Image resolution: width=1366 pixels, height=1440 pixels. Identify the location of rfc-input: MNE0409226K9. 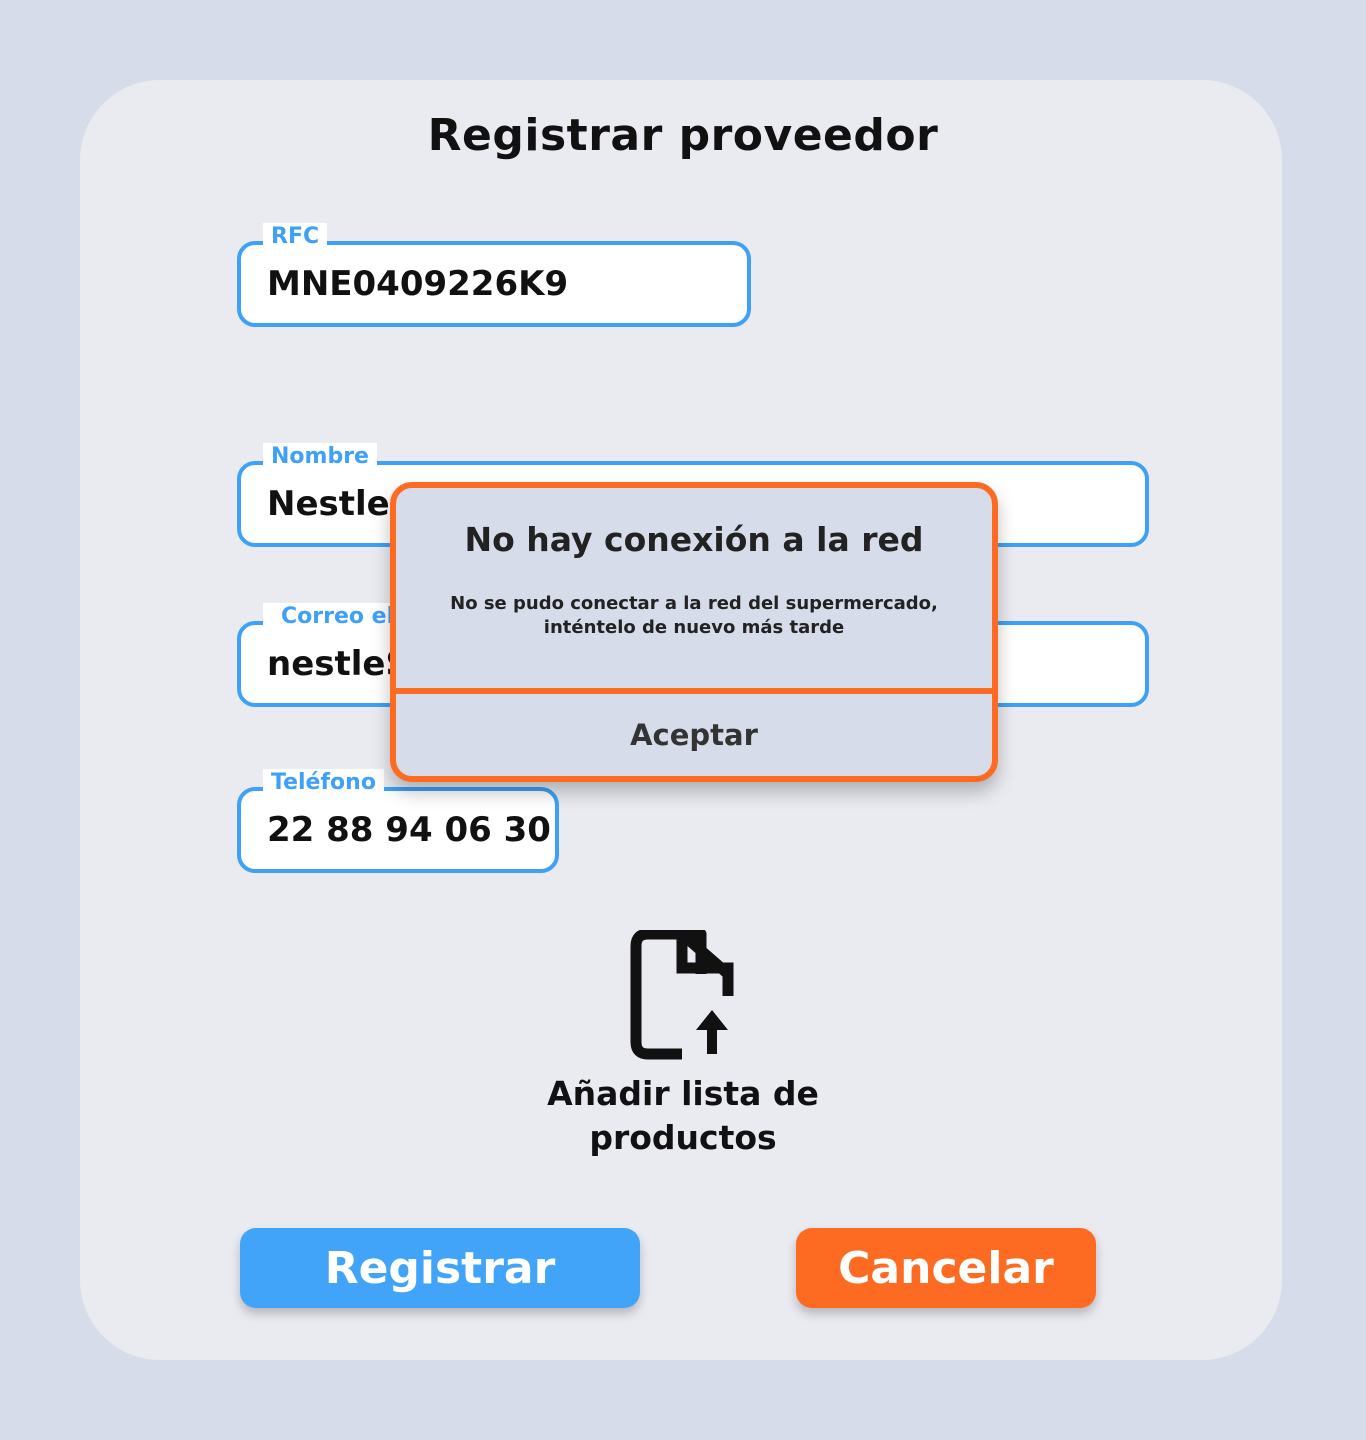
(417, 284).